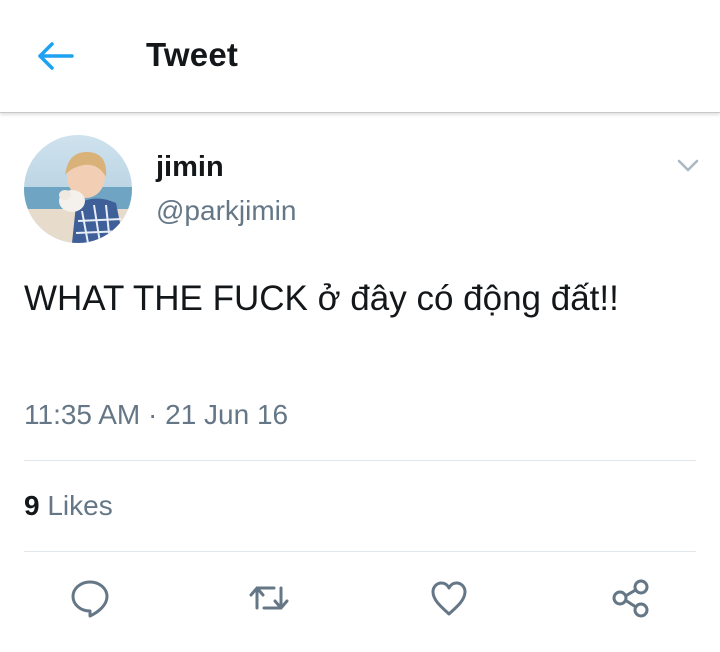 This screenshot has width=720, height=652. Describe the element at coordinates (80, 505) in the screenshot. I see `likes-label: Likes` at that location.